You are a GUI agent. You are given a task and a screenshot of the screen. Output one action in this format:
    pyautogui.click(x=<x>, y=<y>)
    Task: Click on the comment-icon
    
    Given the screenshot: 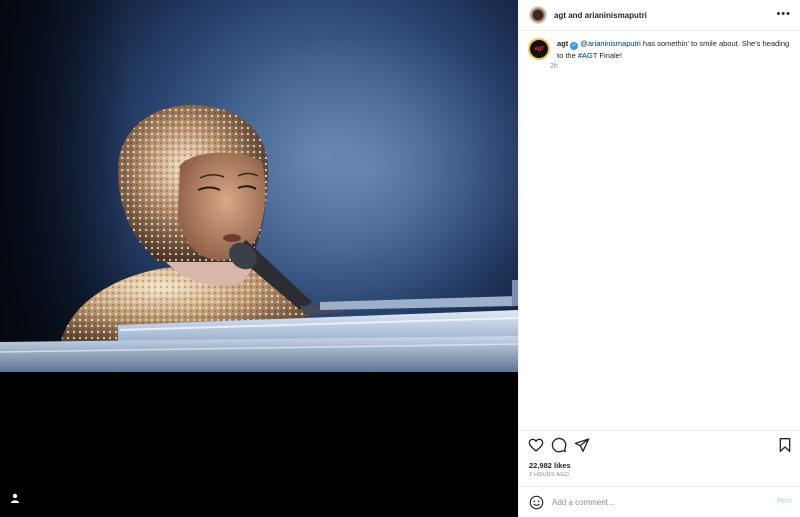 What is the action you would take?
    pyautogui.click(x=559, y=445)
    